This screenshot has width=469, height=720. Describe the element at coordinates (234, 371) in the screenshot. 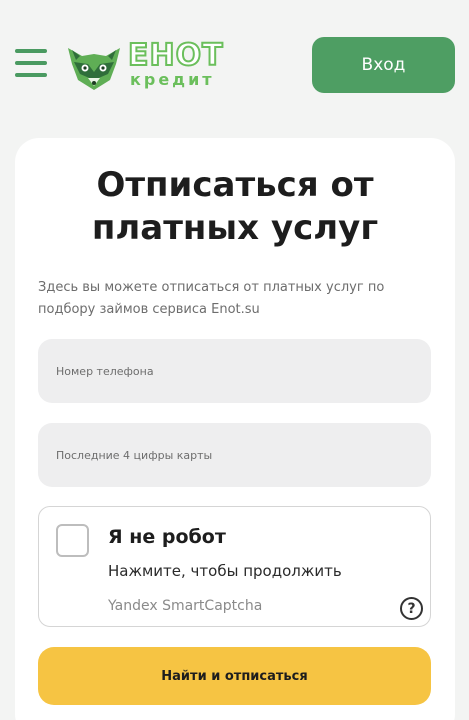

I see `phone-input` at that location.